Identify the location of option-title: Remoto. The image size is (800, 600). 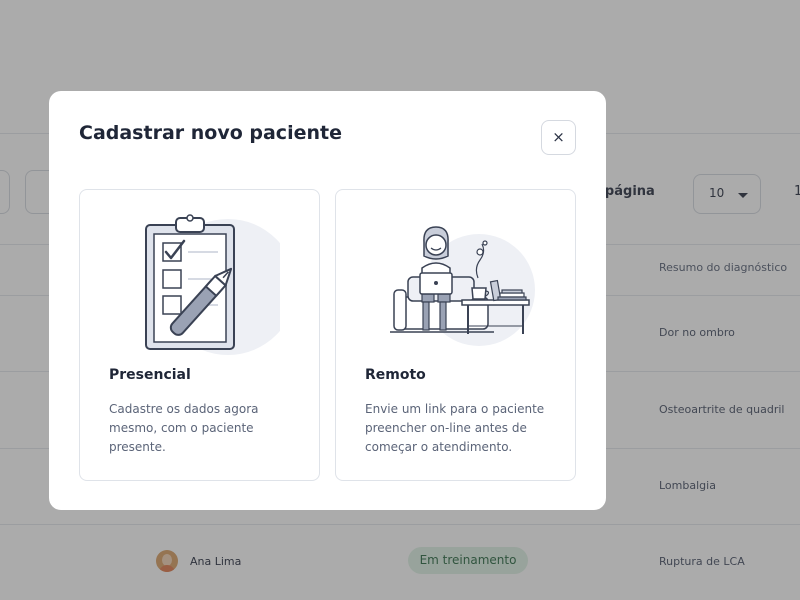
(395, 375).